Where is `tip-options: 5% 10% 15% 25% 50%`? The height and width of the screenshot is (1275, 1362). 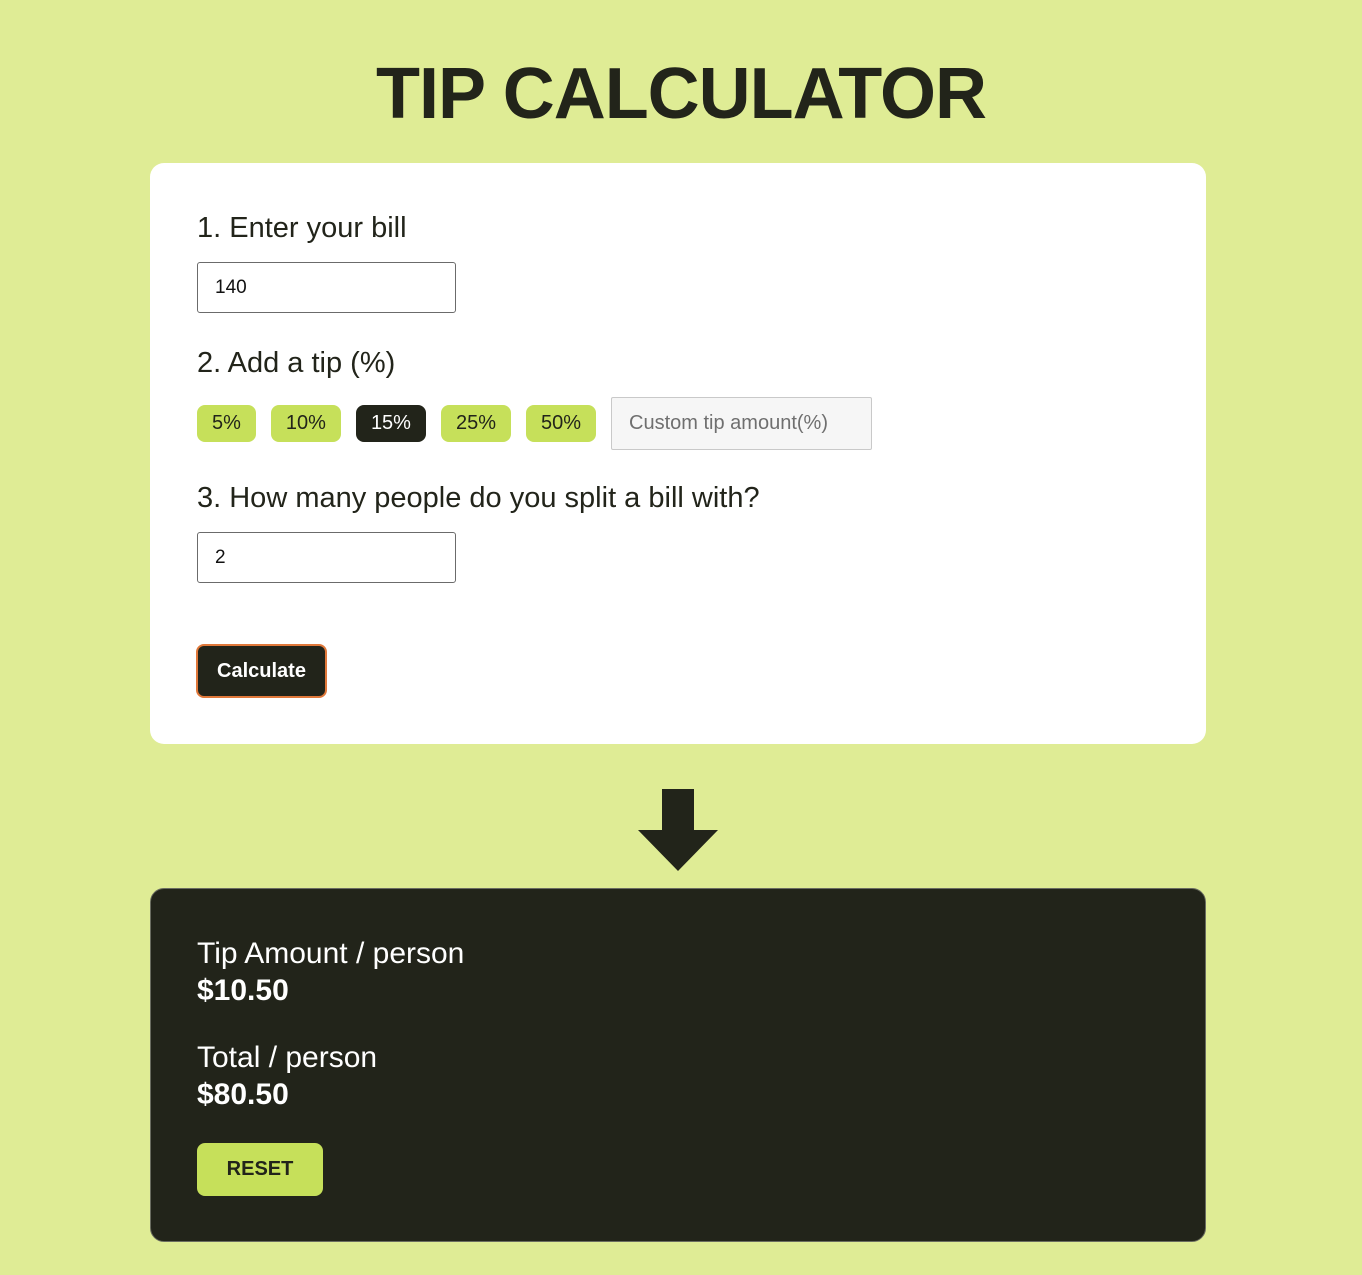
tip-options: 5% 10% 15% 25% 50% is located at coordinates (535, 423).